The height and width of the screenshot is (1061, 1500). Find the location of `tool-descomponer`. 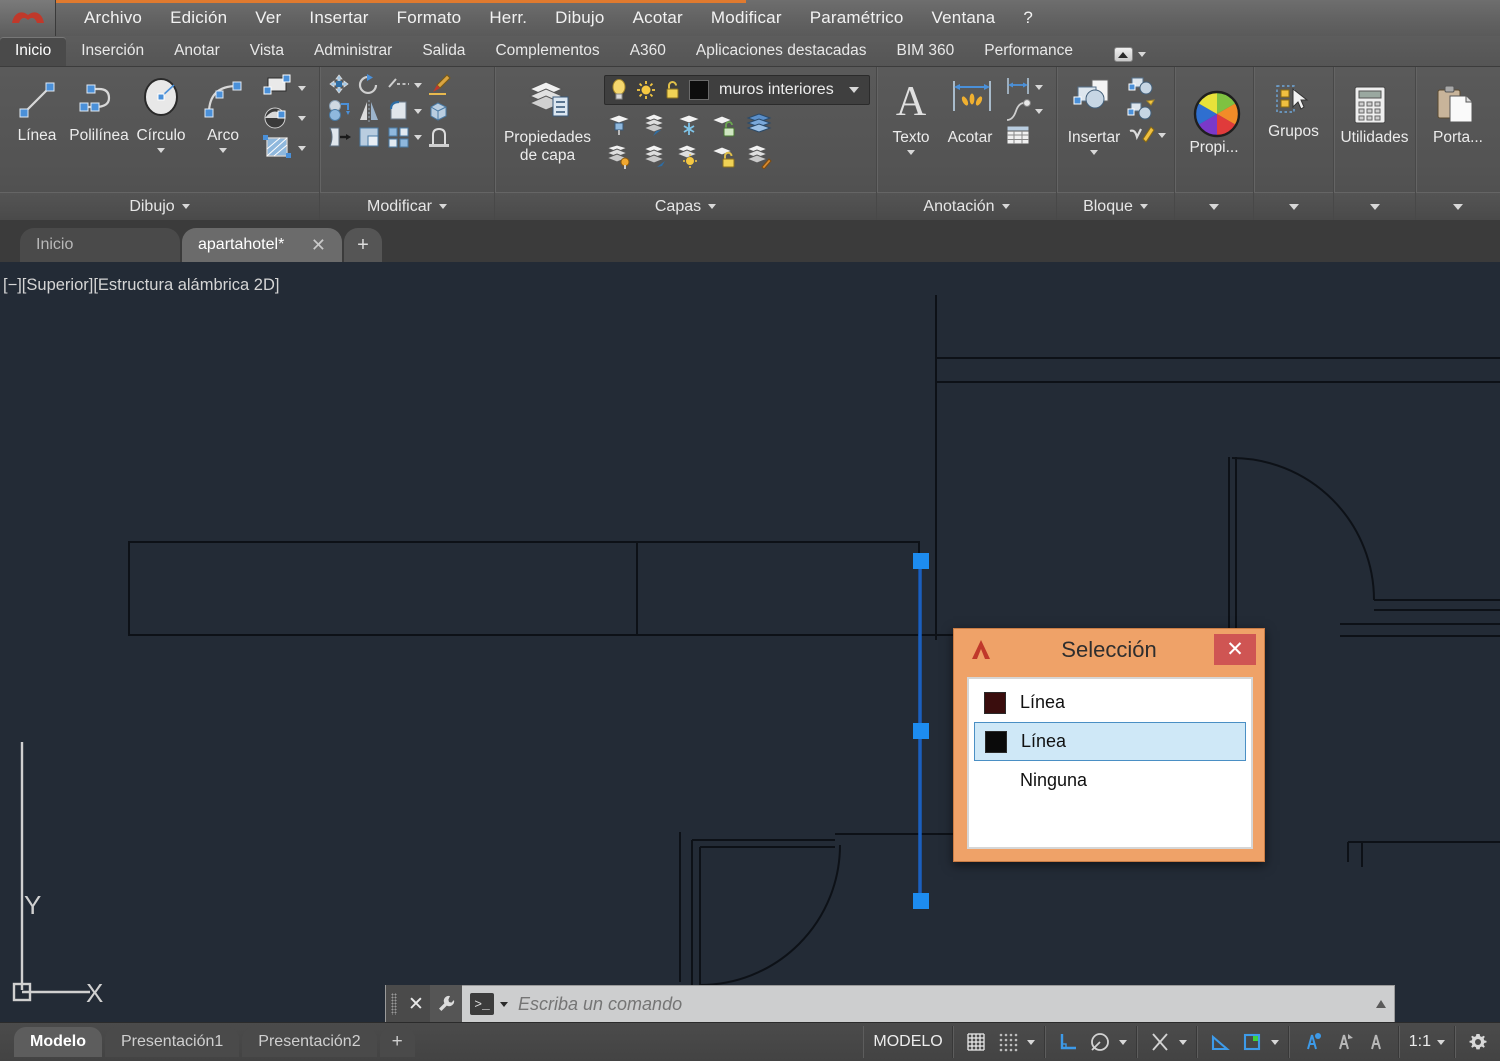

tool-descomponer is located at coordinates (439, 137).